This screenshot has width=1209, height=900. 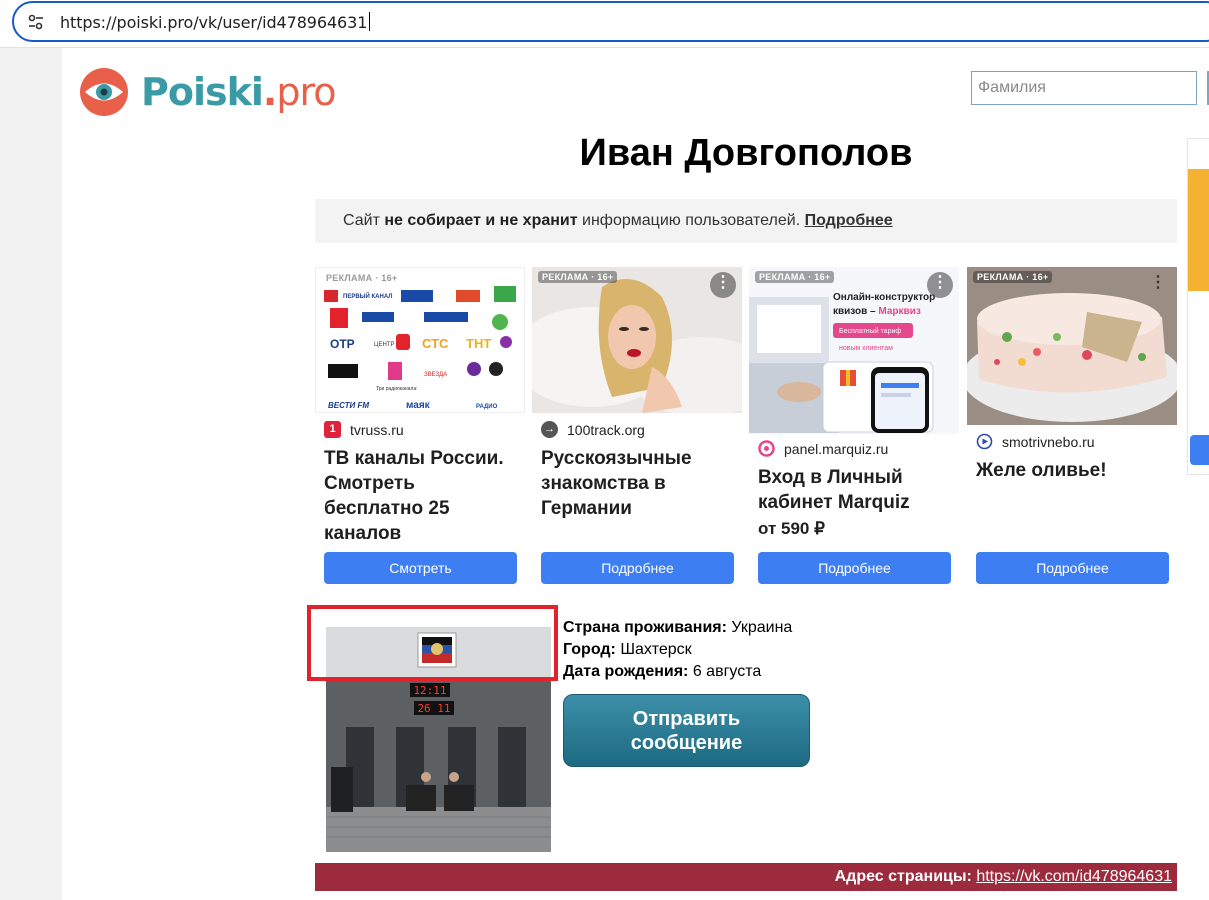 What do you see at coordinates (855, 490) in the screenshot?
I see `ad-title: Вход в Личный кабинет Marquiz` at bounding box center [855, 490].